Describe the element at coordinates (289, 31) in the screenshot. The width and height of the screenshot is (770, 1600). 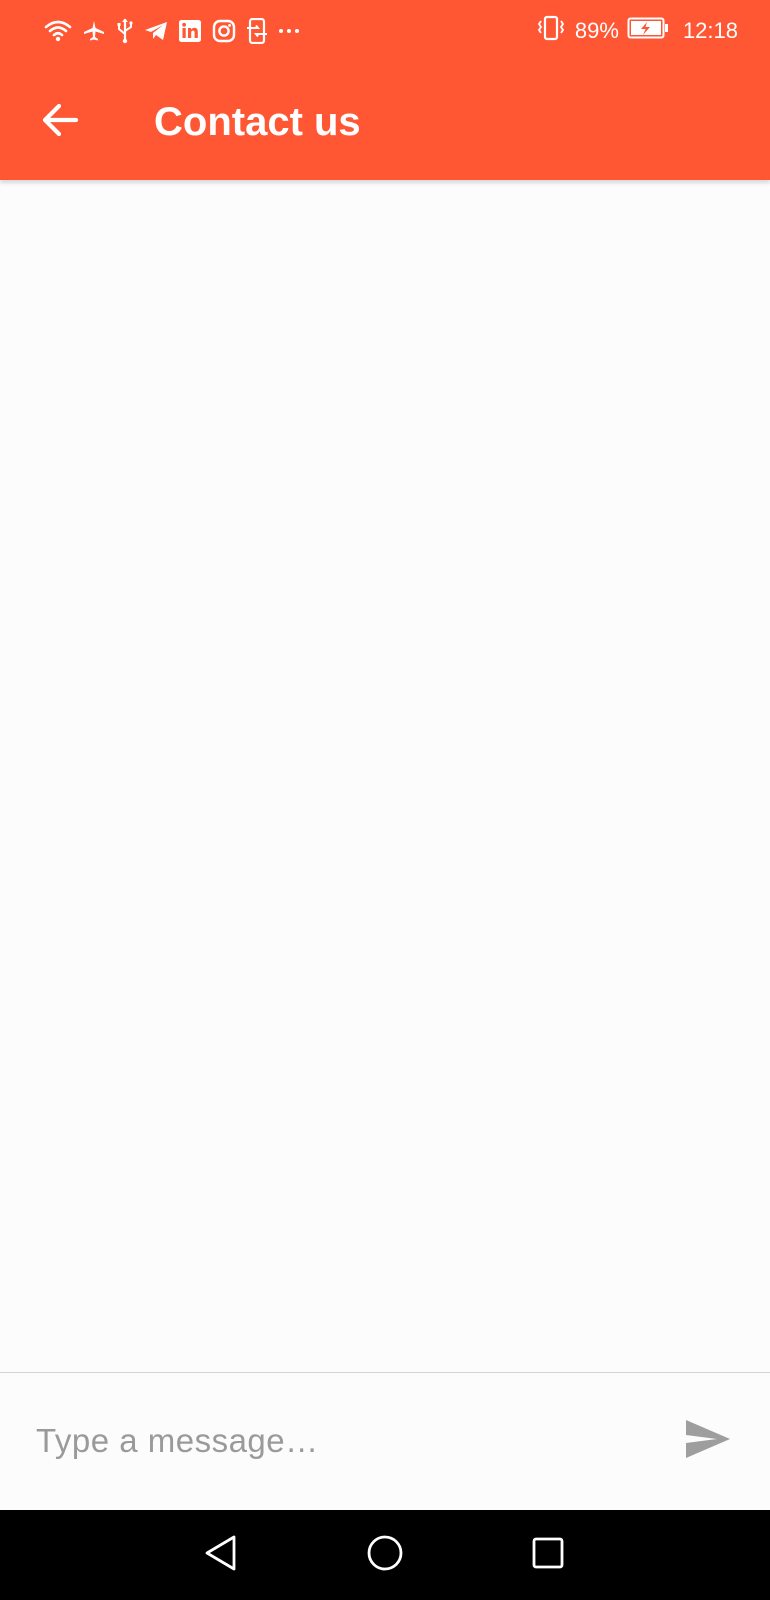
I see `more-dots-icon` at that location.